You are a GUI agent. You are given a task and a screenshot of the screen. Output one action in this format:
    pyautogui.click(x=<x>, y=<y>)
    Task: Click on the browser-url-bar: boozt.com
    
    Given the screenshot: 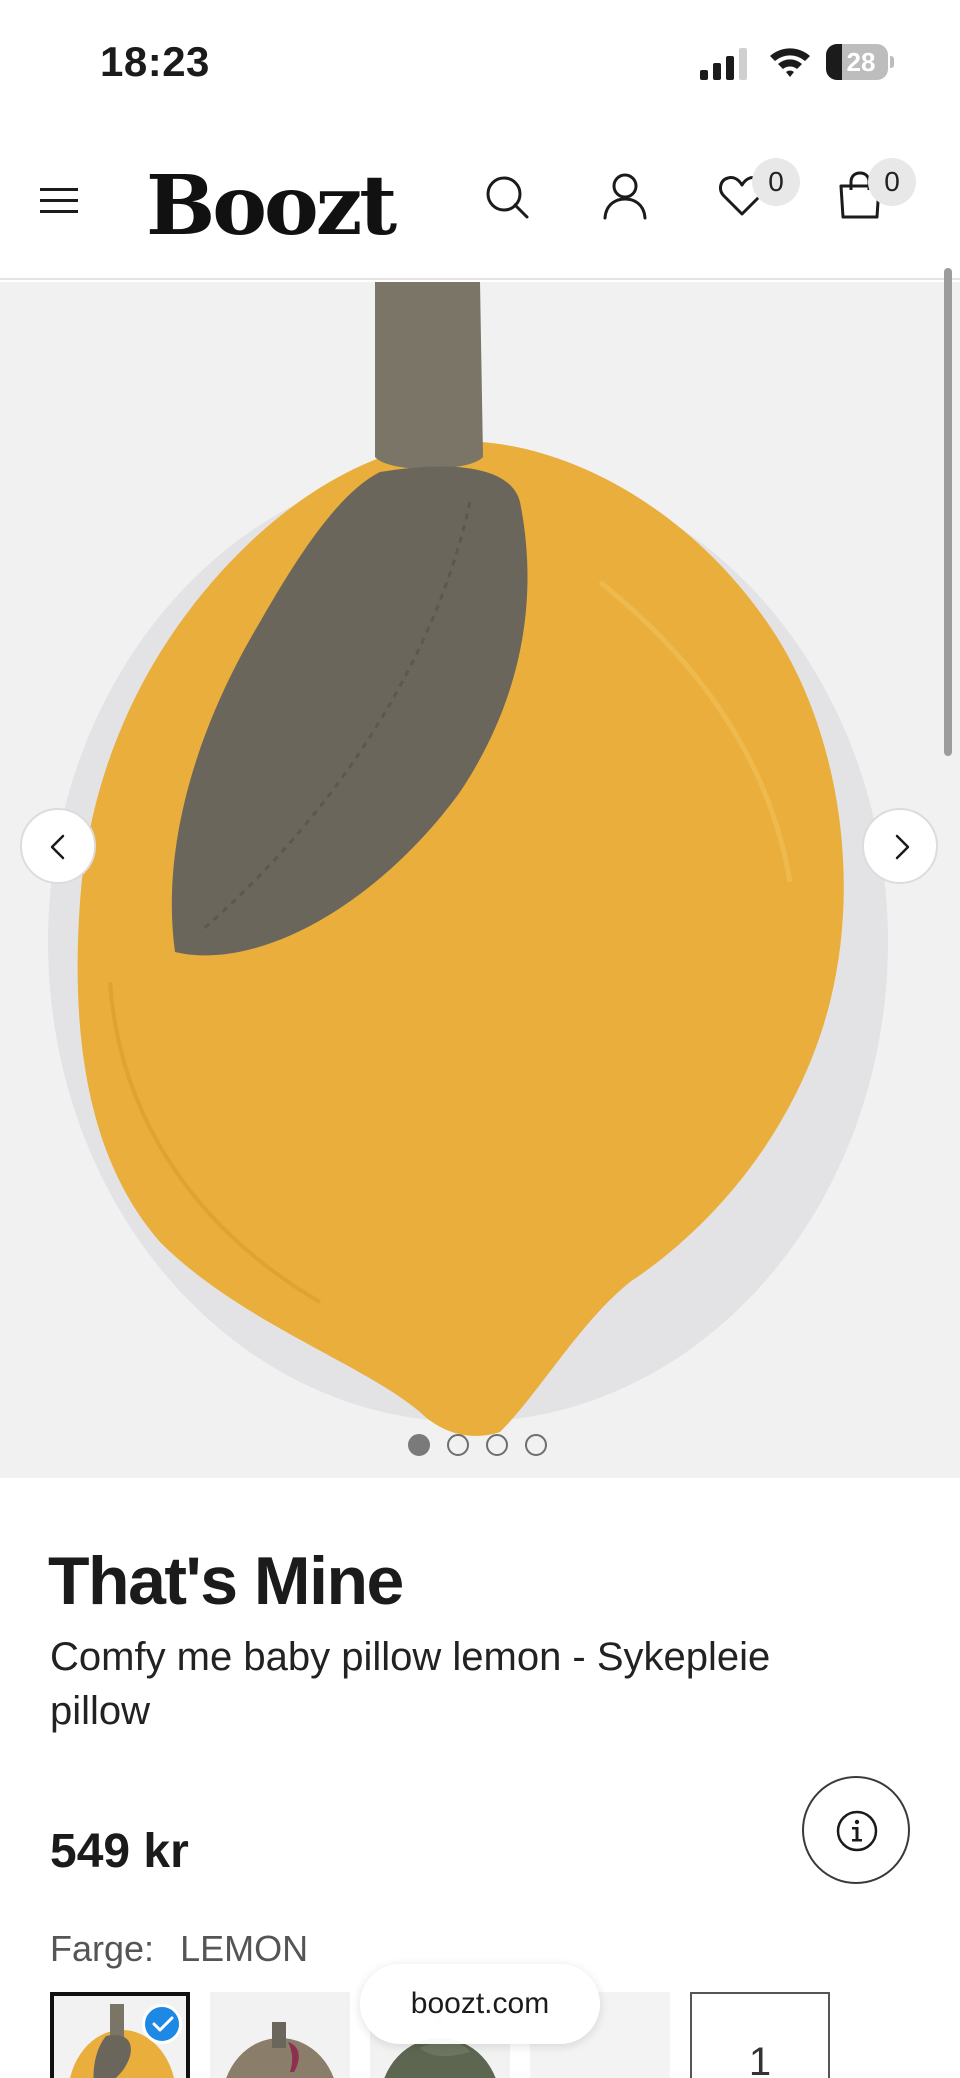 What is the action you would take?
    pyautogui.click(x=480, y=2004)
    